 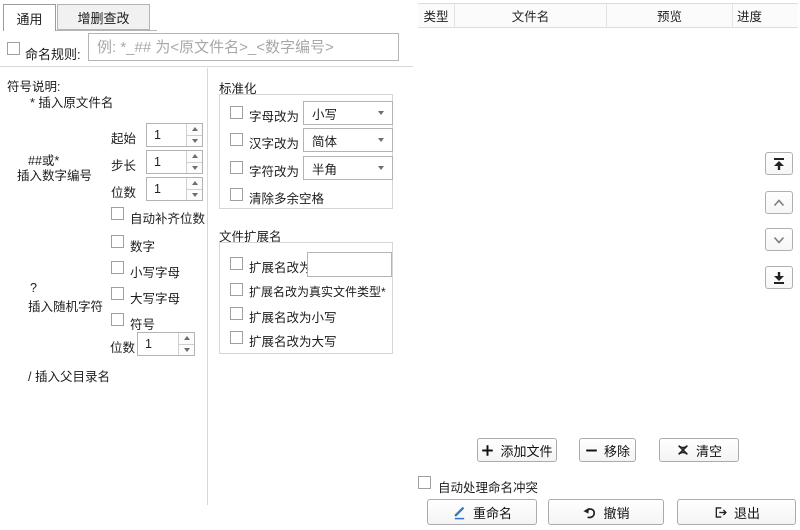 What do you see at coordinates (348, 140) in the screenshot?
I see `hanzi-select: 简体` at bounding box center [348, 140].